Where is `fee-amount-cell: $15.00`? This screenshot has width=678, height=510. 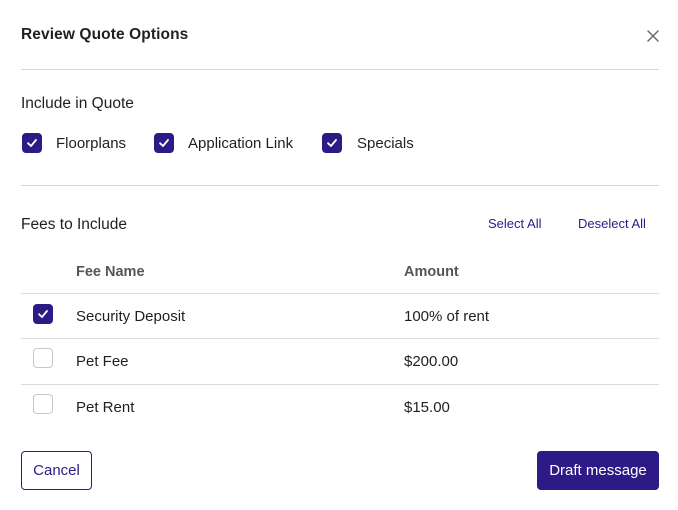 fee-amount-cell: $15.00 is located at coordinates (427, 407).